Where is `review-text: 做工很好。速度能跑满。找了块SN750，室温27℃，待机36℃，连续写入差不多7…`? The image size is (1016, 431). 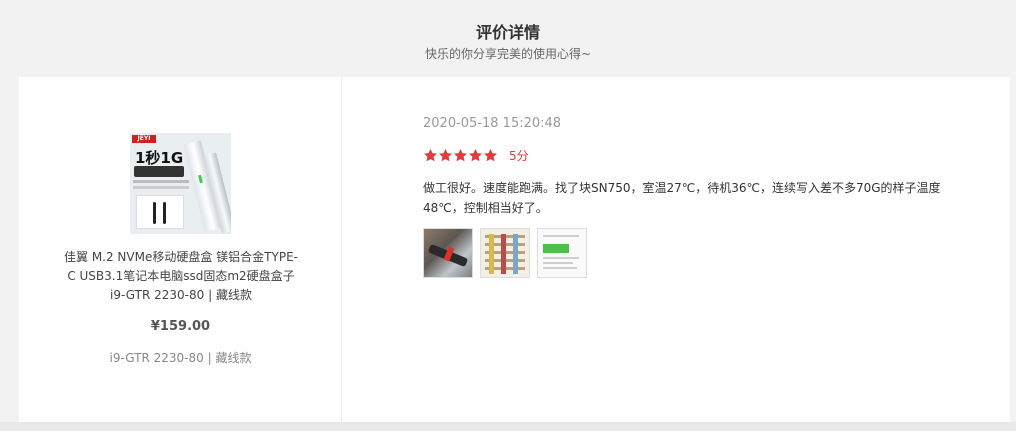 review-text: 做工很好。速度能跑满。找了块SN750，室温27℃，待机36℃，连续写入差不多7… is located at coordinates (682, 198).